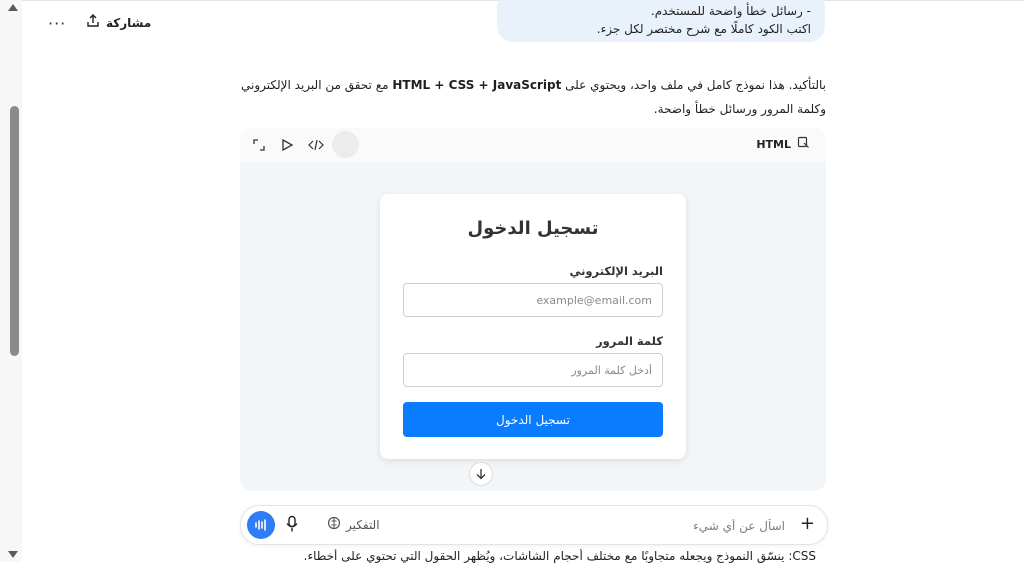  Describe the element at coordinates (345, 144) in the screenshot. I see `toolbar-toggle` at that location.